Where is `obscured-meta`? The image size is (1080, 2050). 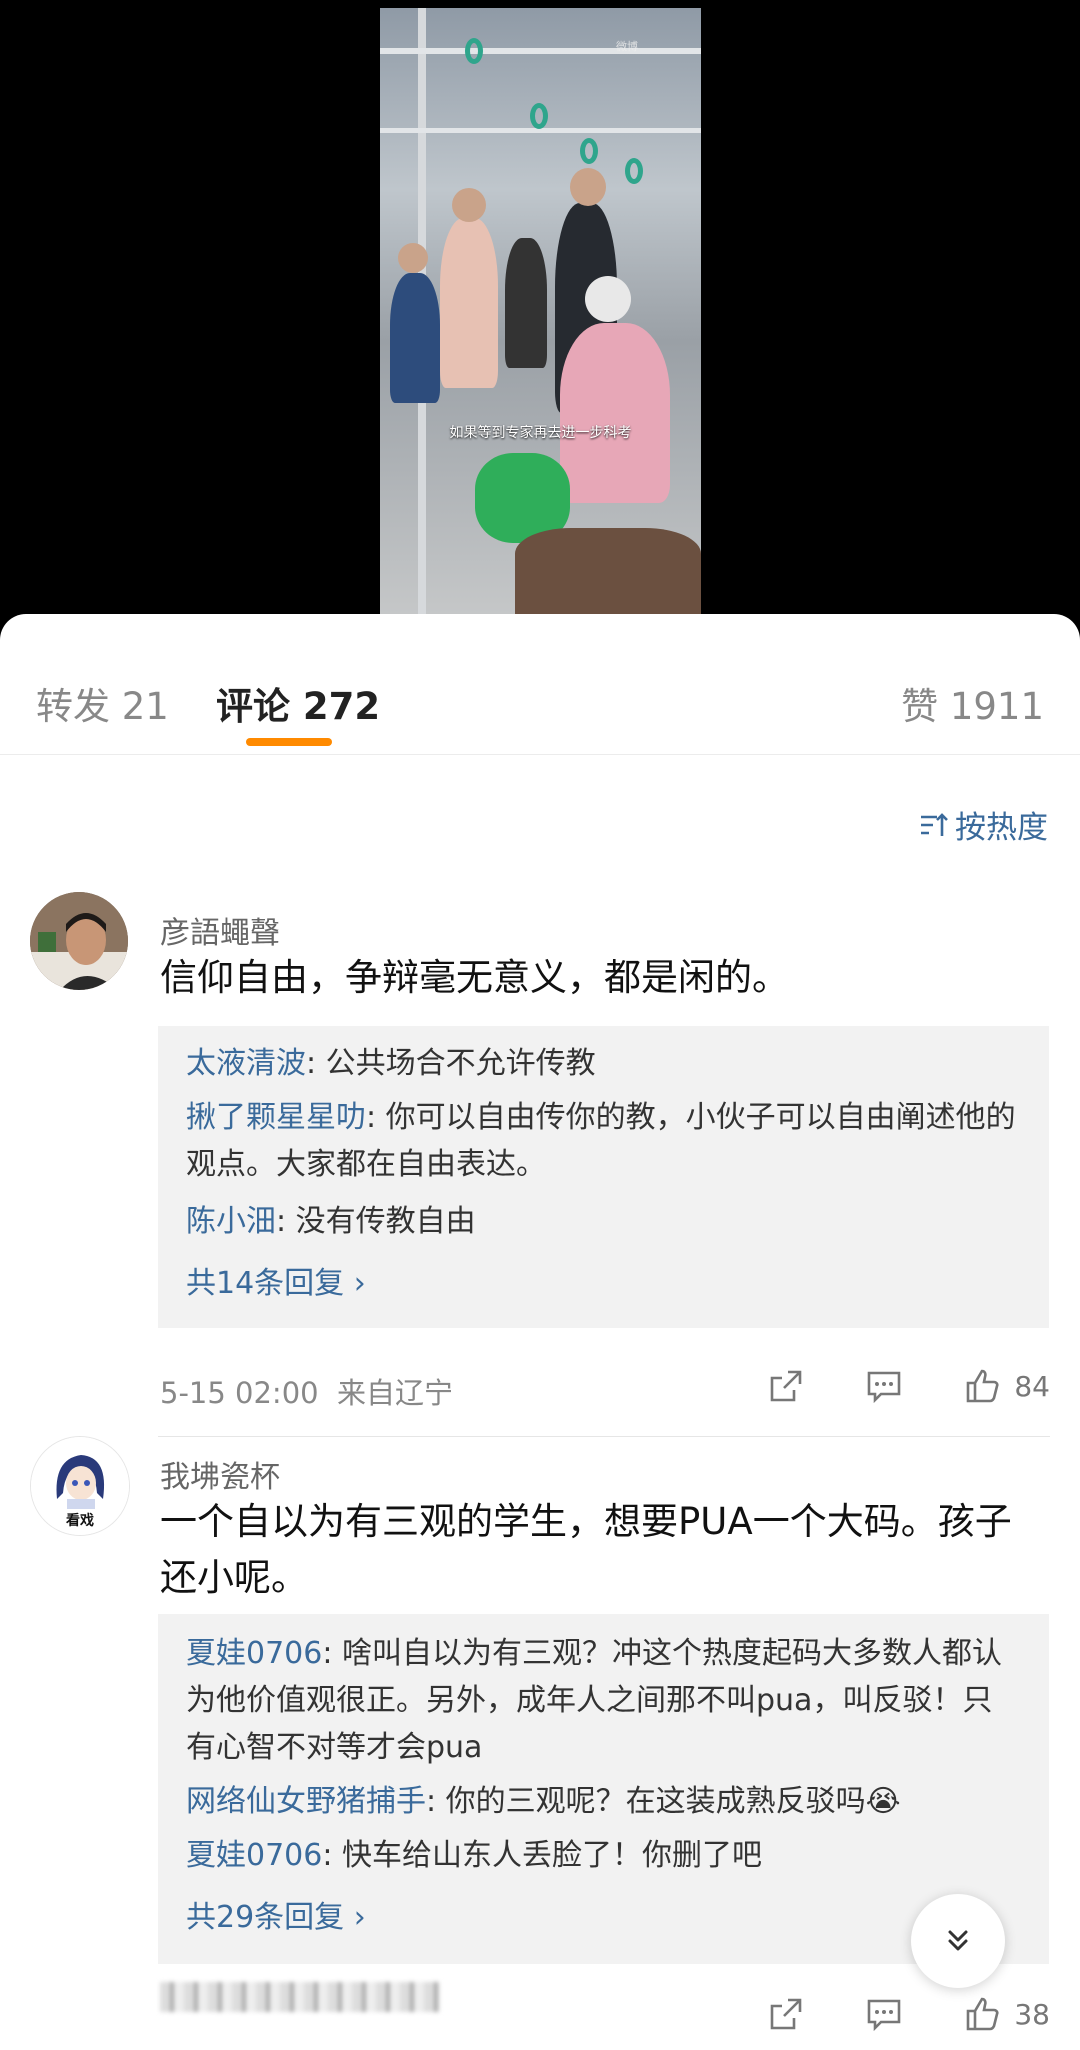
obscured-meta is located at coordinates (300, 1997).